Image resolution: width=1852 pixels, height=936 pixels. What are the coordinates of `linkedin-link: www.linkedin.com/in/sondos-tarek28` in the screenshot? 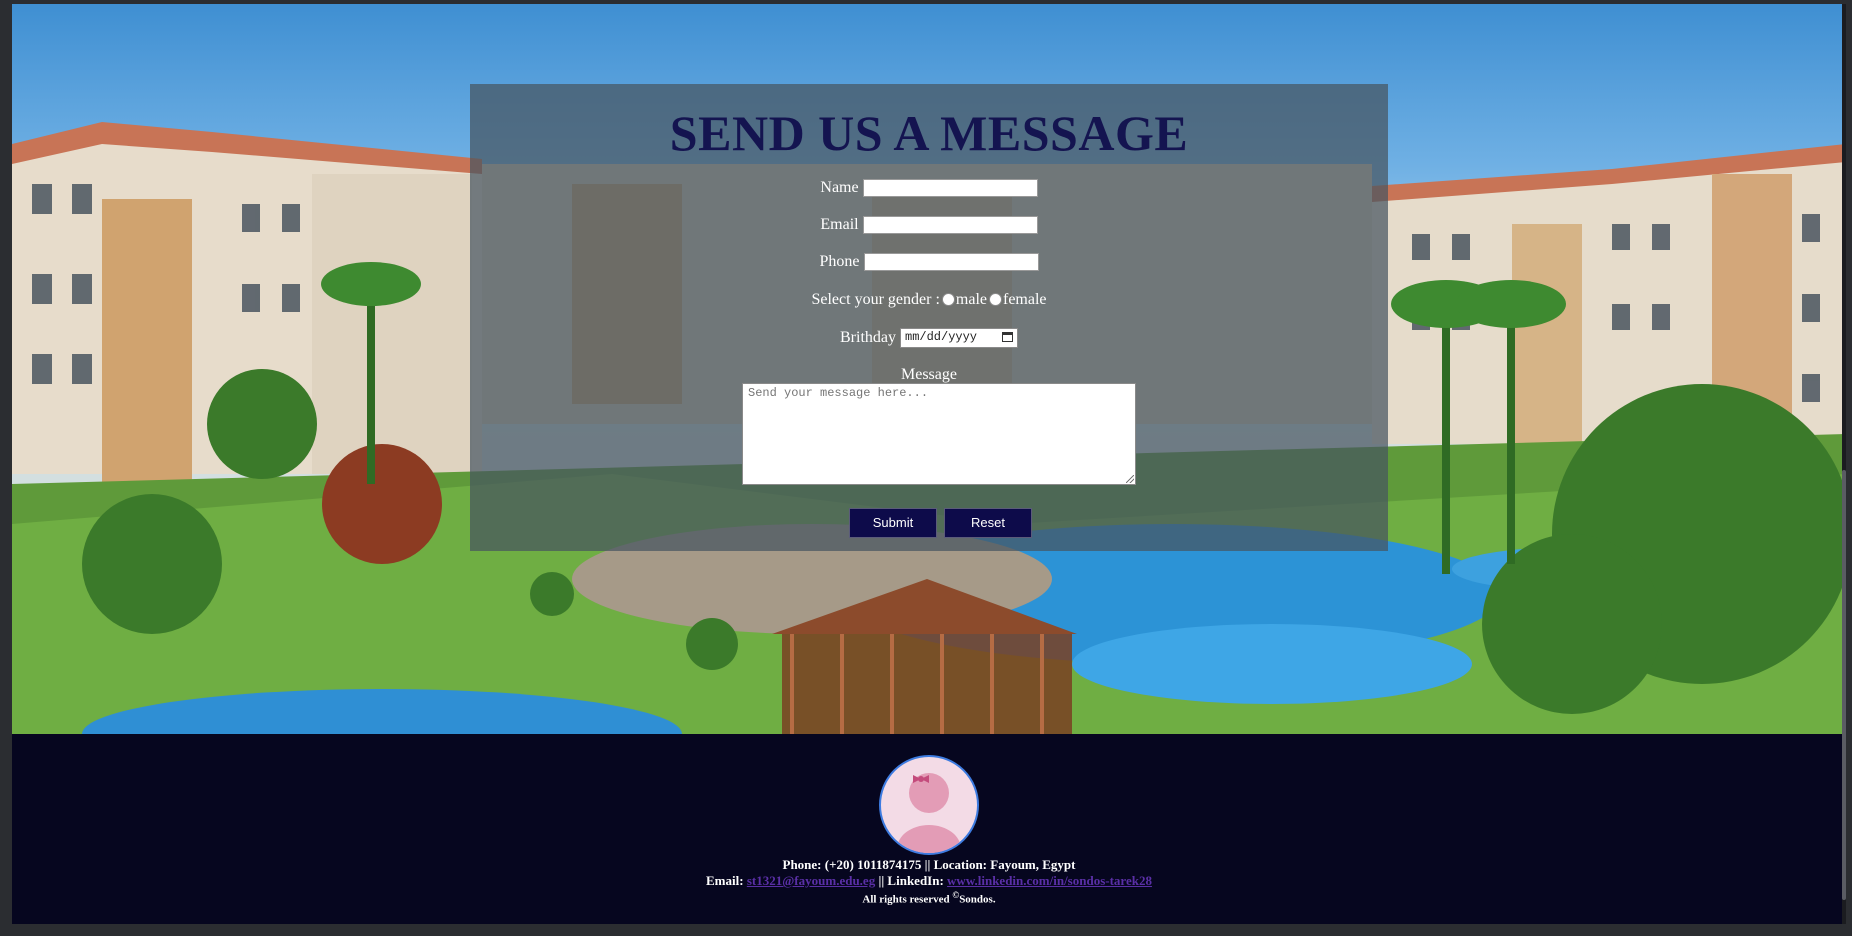 It's located at (1049, 880).